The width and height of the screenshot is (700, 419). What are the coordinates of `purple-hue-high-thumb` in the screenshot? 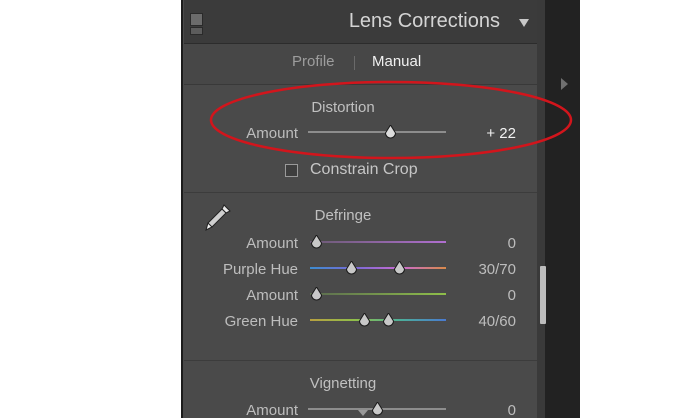 It's located at (399, 268).